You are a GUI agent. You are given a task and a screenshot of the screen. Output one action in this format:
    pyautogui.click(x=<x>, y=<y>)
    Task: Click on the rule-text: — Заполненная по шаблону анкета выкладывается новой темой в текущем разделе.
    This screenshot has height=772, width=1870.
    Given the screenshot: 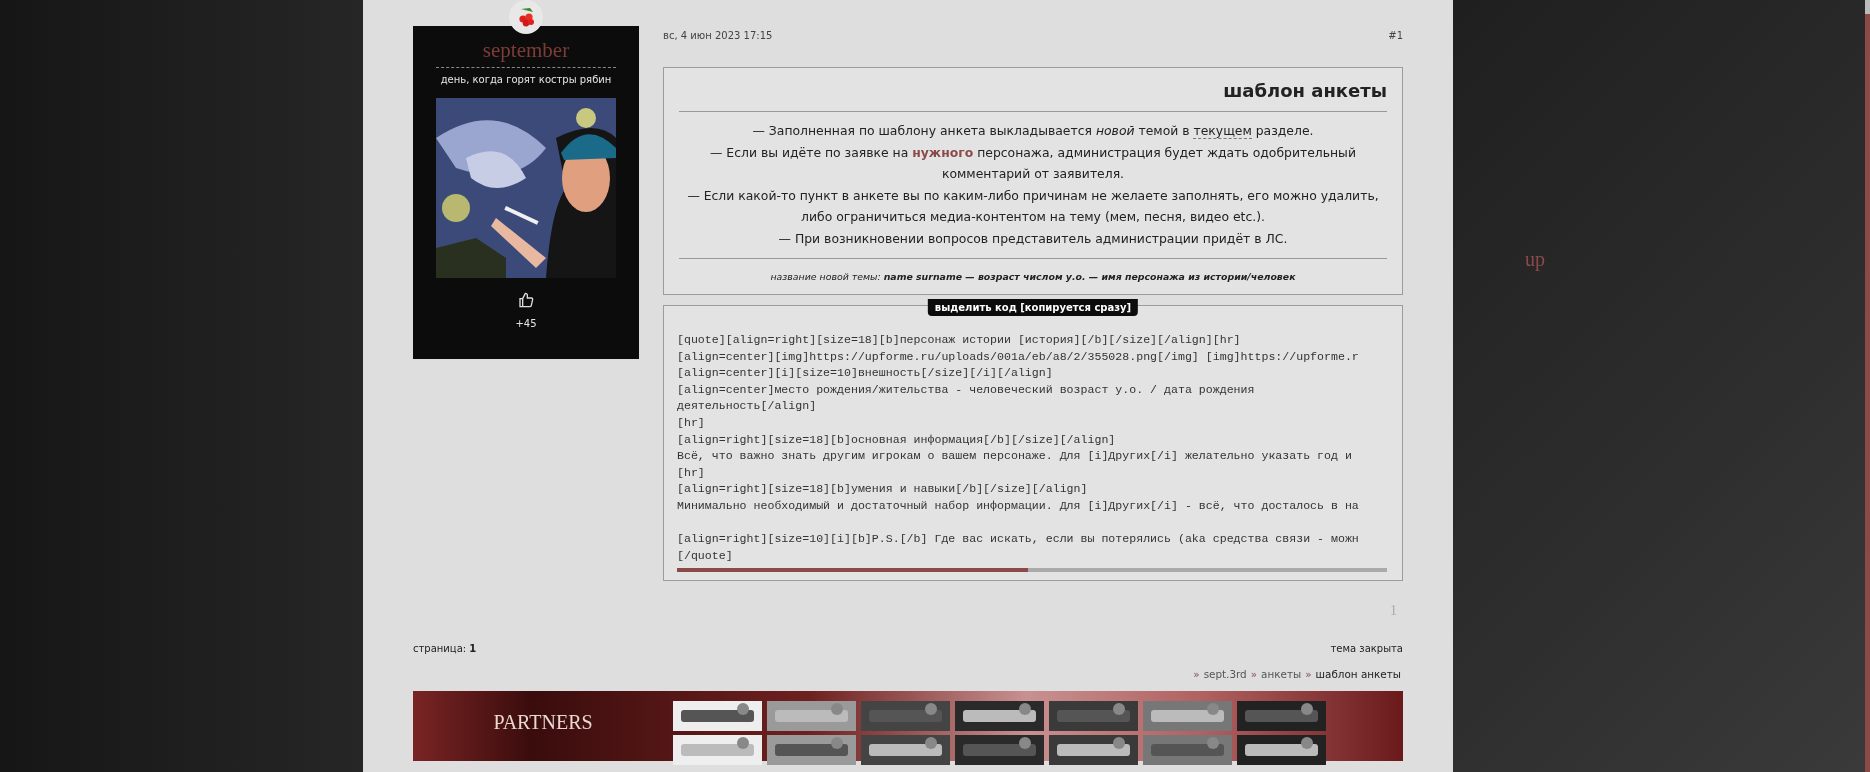 What is the action you would take?
    pyautogui.click(x=1033, y=131)
    